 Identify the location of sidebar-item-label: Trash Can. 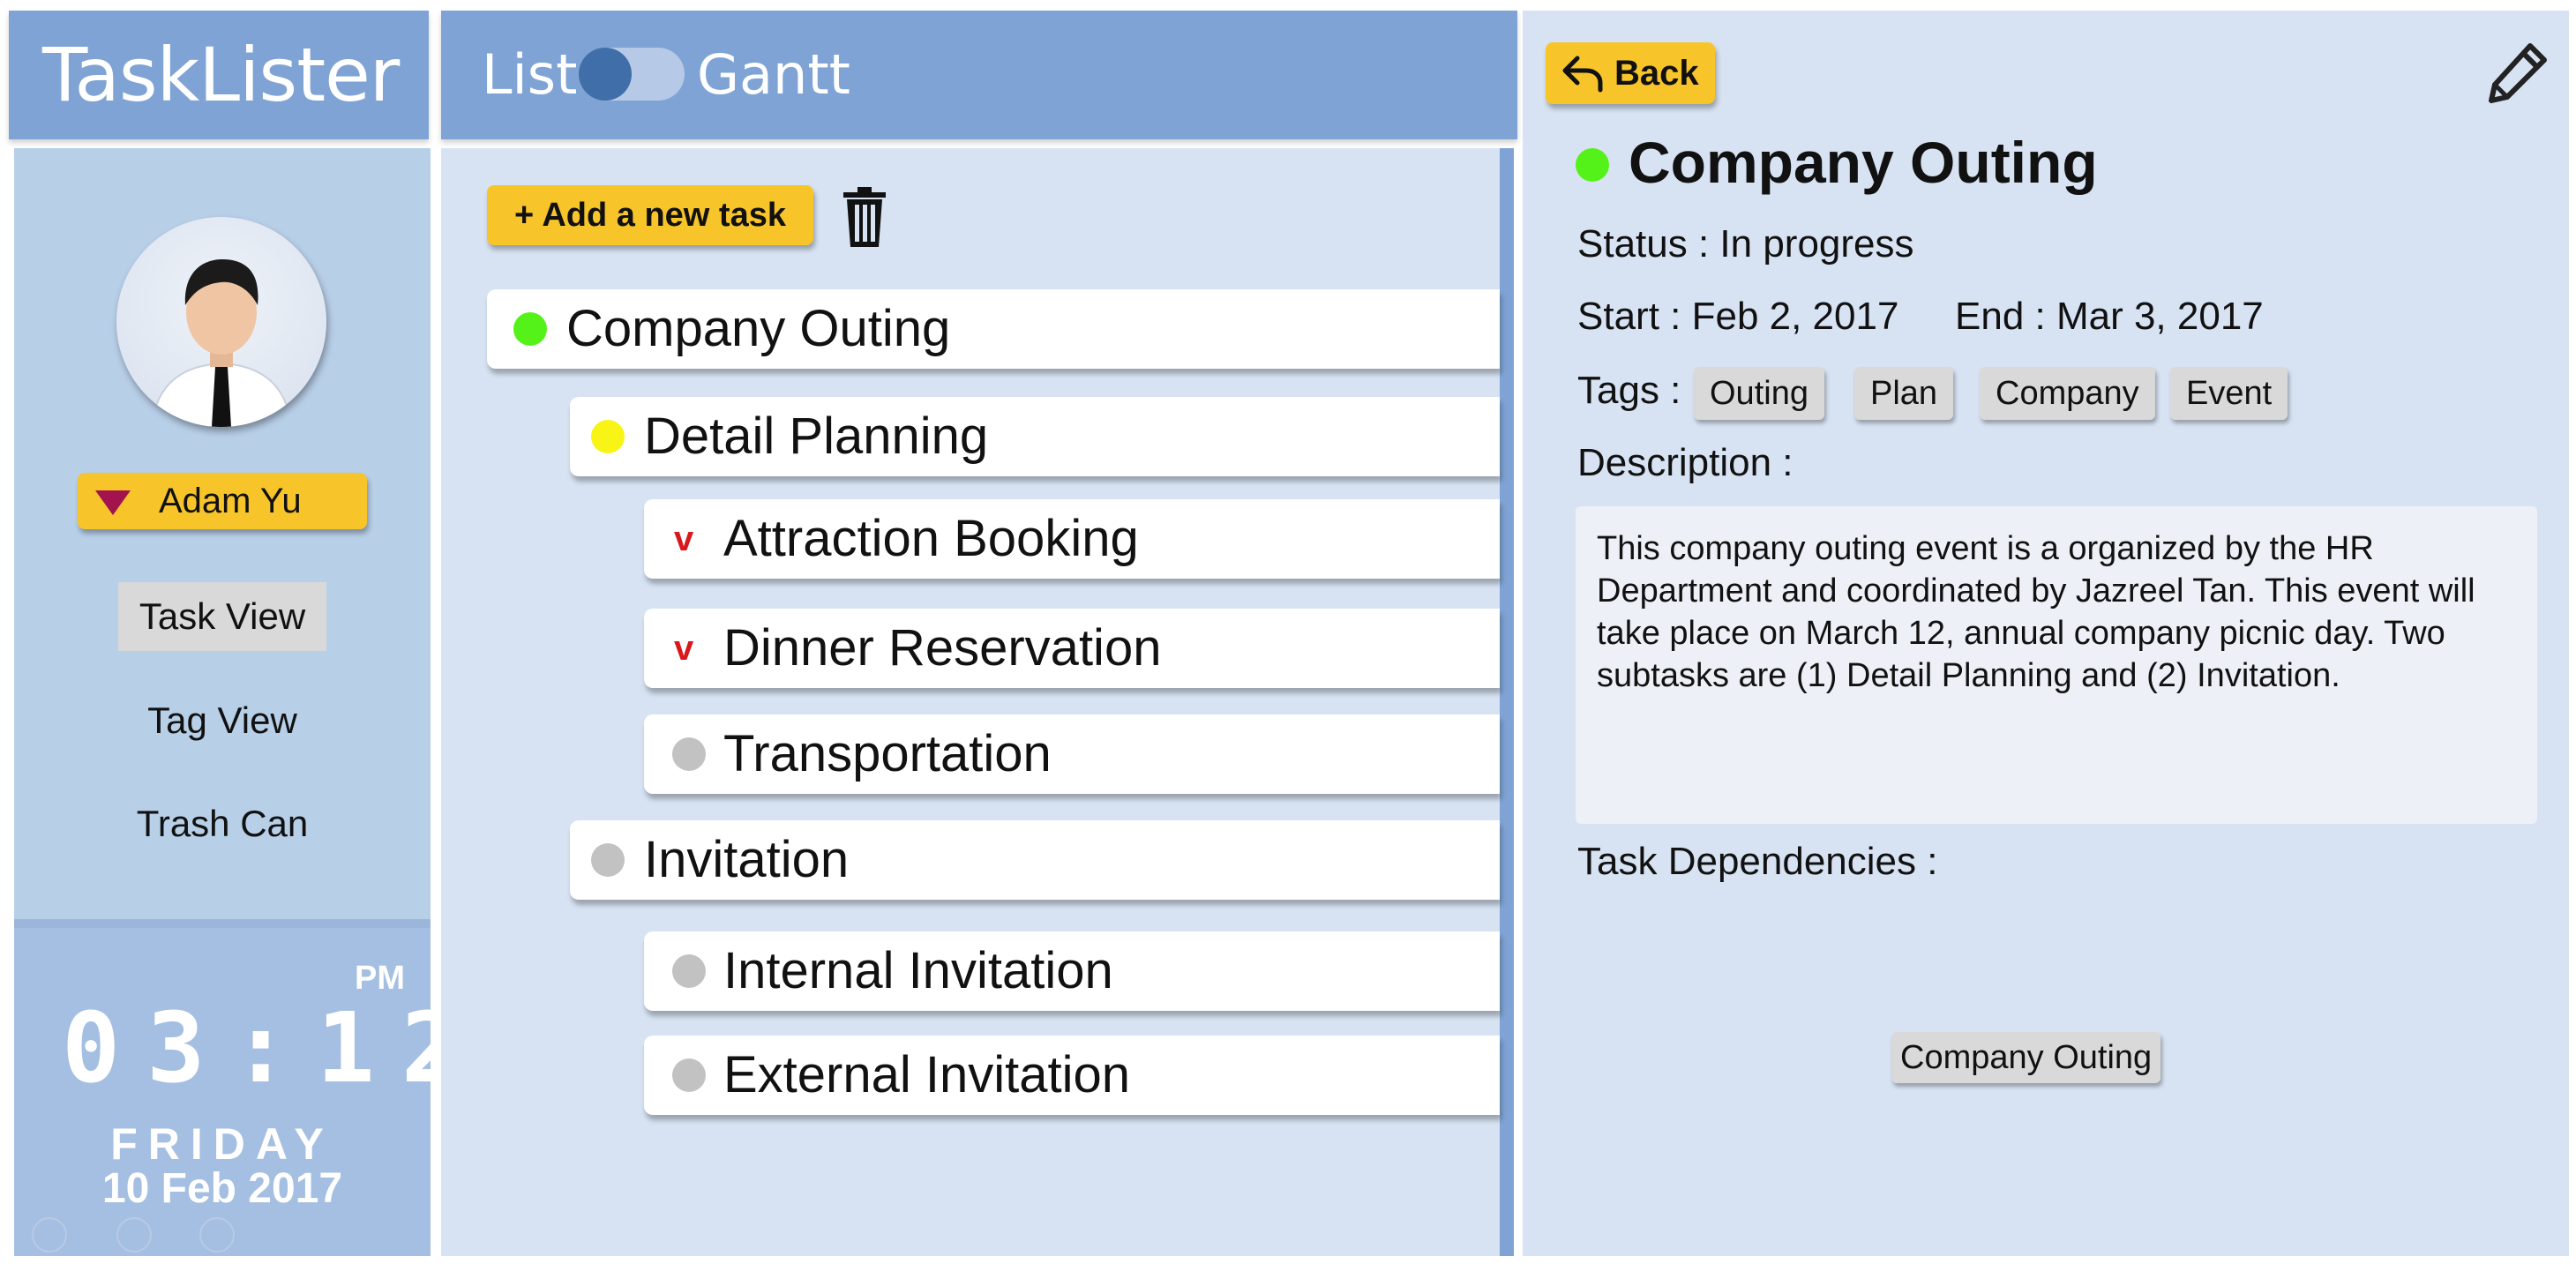
(223, 823).